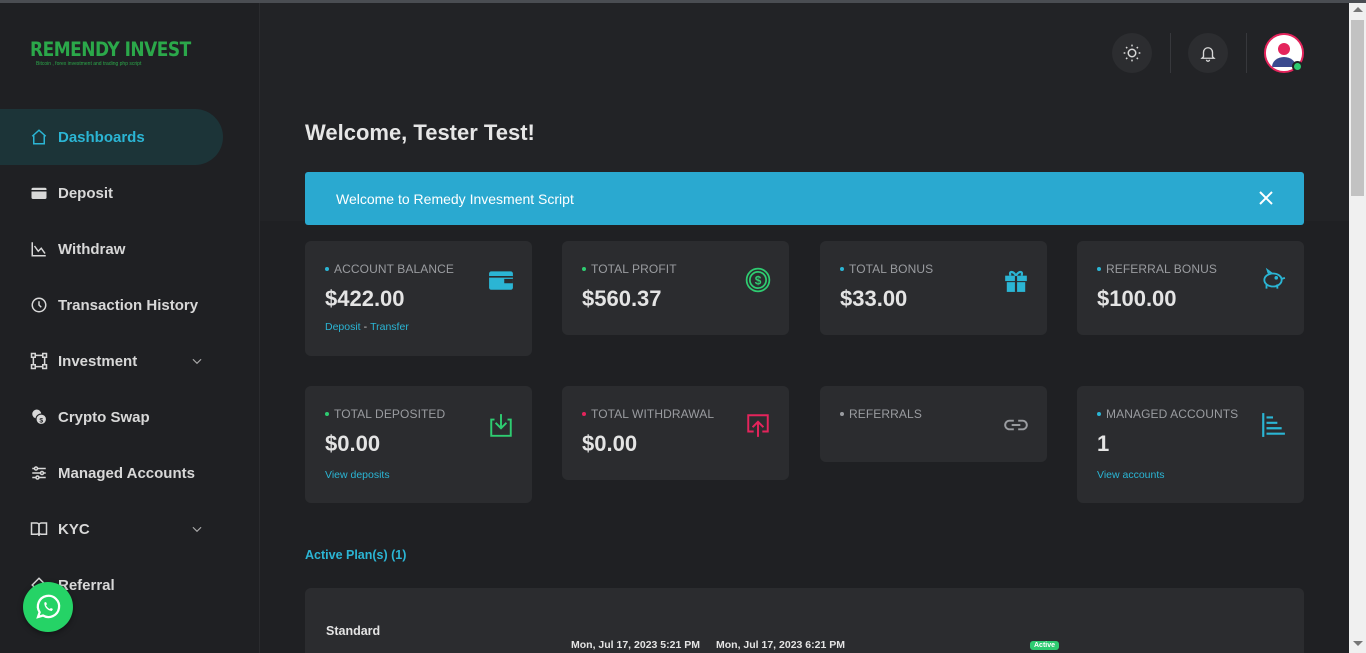 The width and height of the screenshot is (1366, 653). I want to click on link-icon, so click(1016, 425).